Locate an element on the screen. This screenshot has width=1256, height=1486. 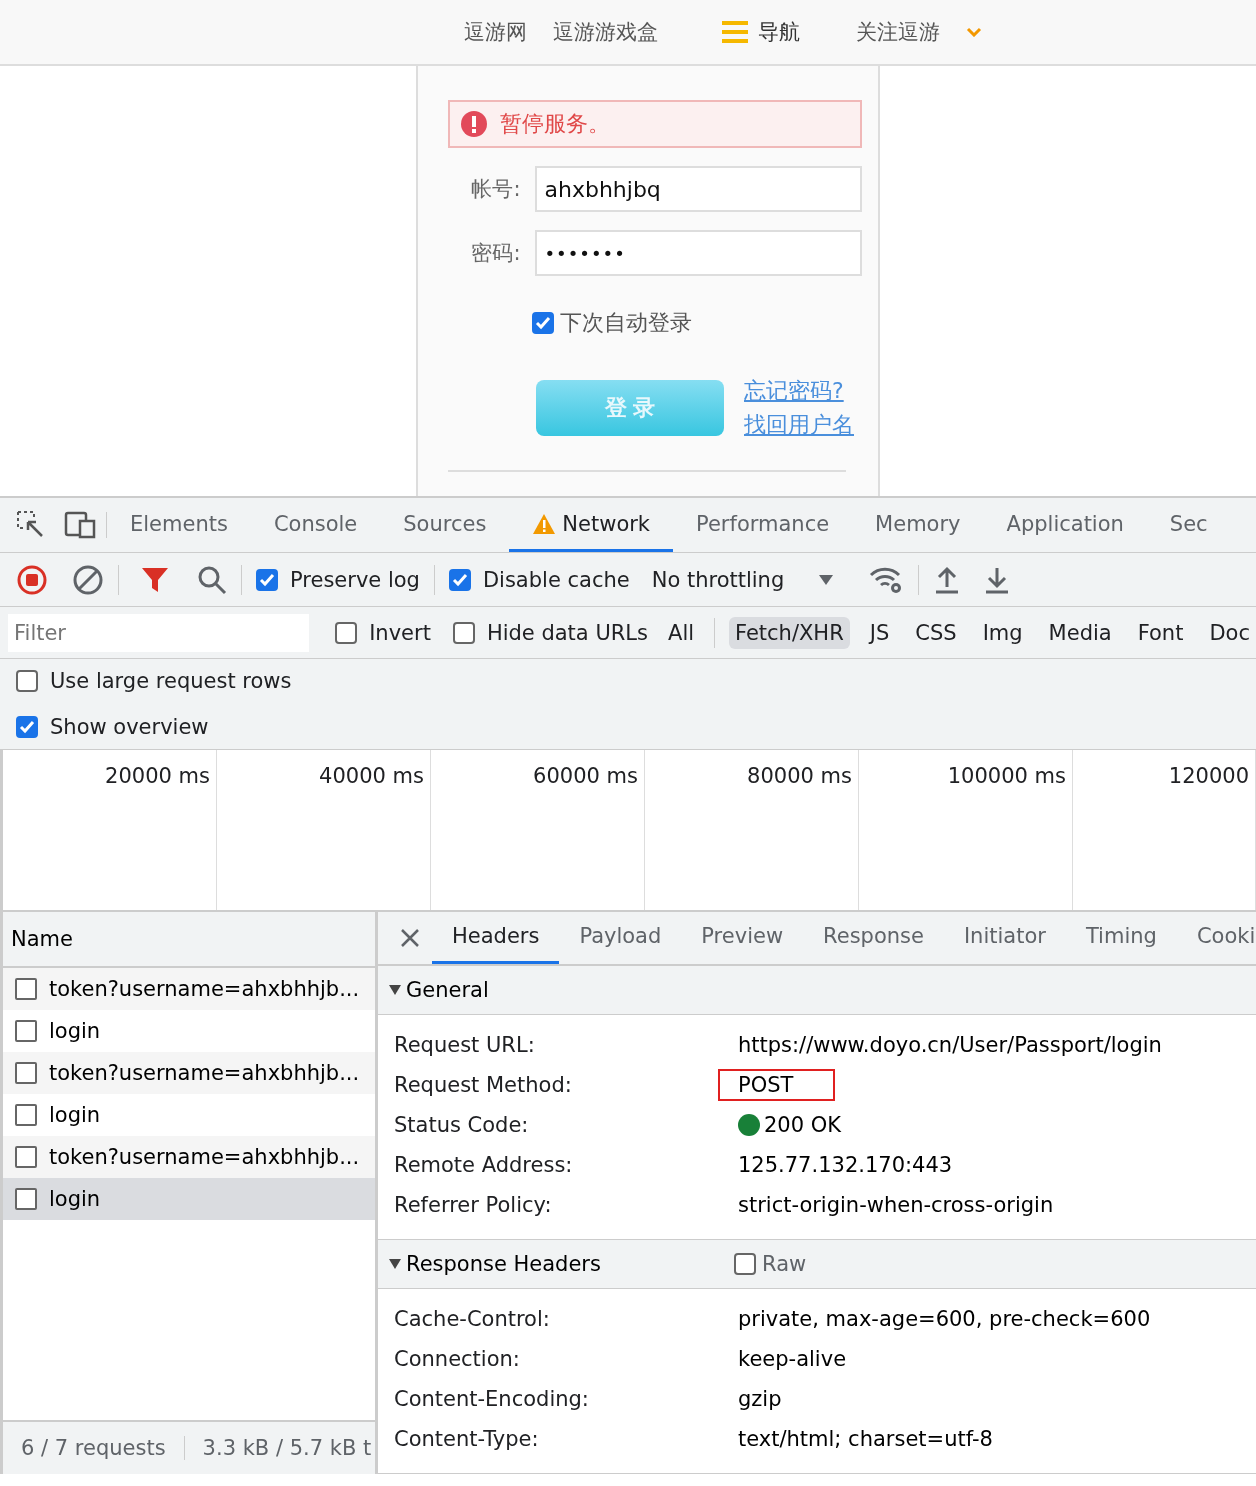
checkbox-label: Invert is located at coordinates (400, 632).